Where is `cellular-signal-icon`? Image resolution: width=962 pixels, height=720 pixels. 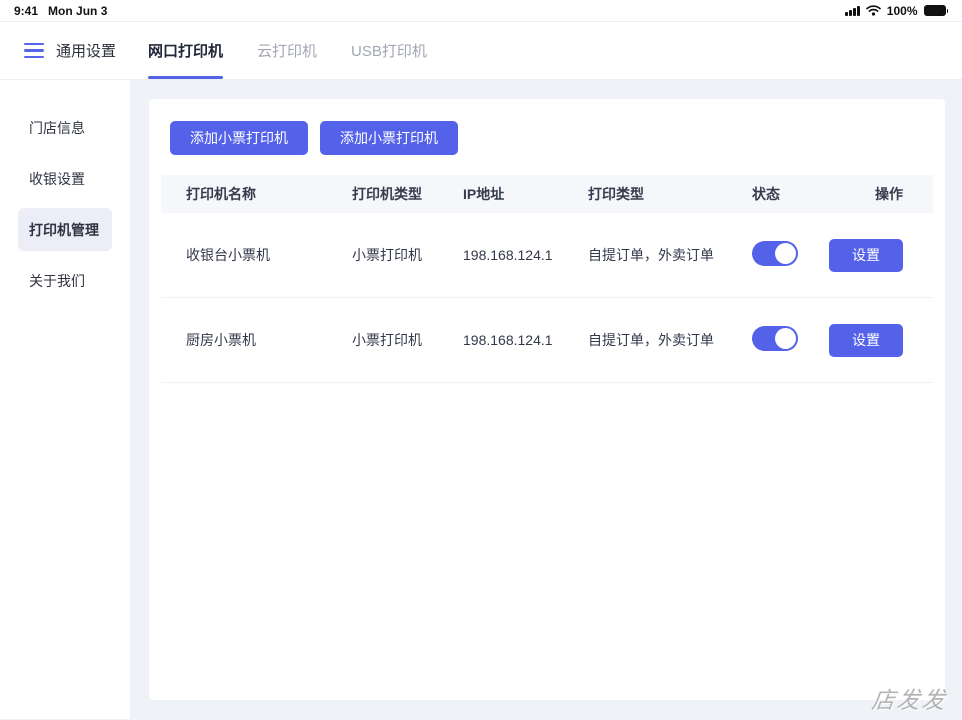 cellular-signal-icon is located at coordinates (852, 10).